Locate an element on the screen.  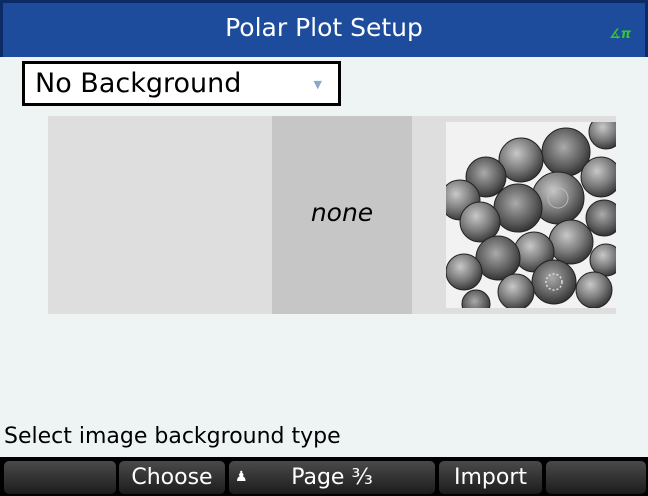
page-label: Page ³⁄₃ is located at coordinates (332, 477).